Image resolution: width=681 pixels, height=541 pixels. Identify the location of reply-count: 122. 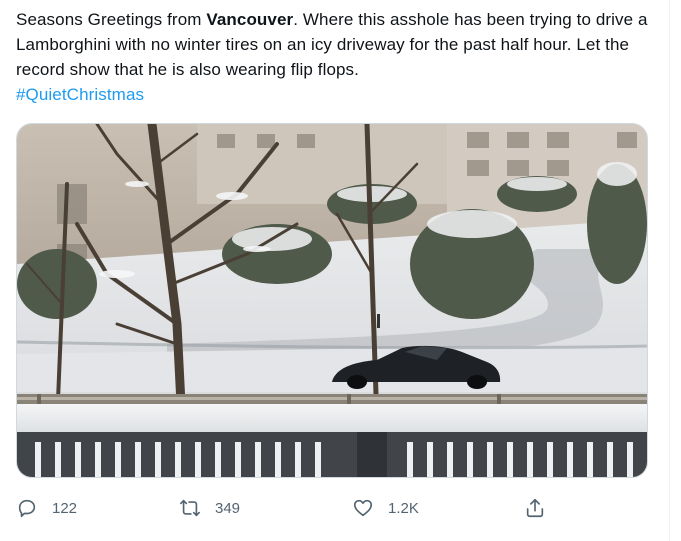
(65, 508).